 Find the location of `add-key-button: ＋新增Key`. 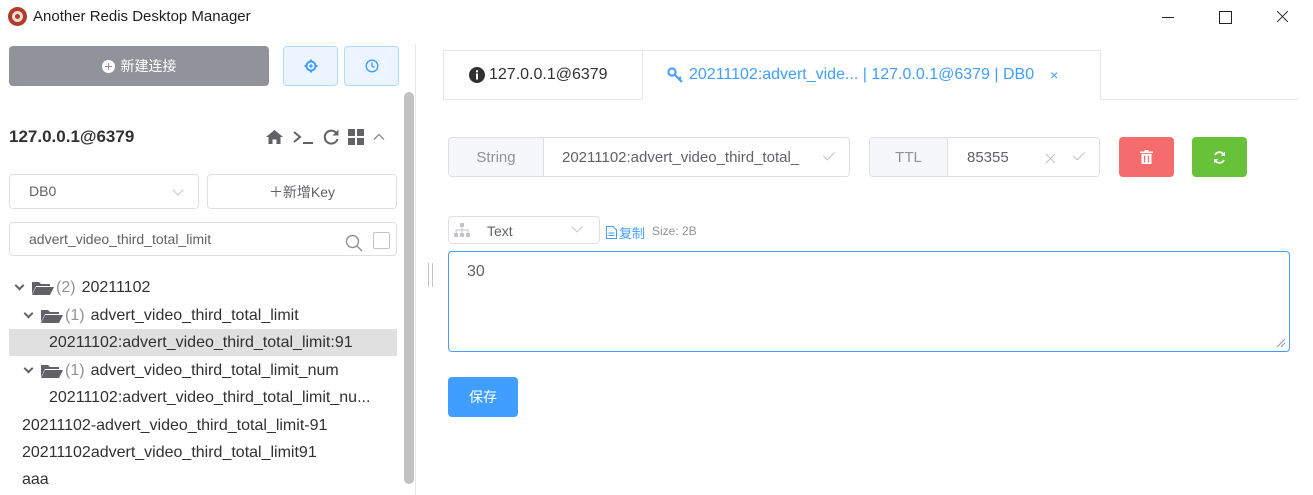

add-key-button: ＋新增Key is located at coordinates (302, 191).